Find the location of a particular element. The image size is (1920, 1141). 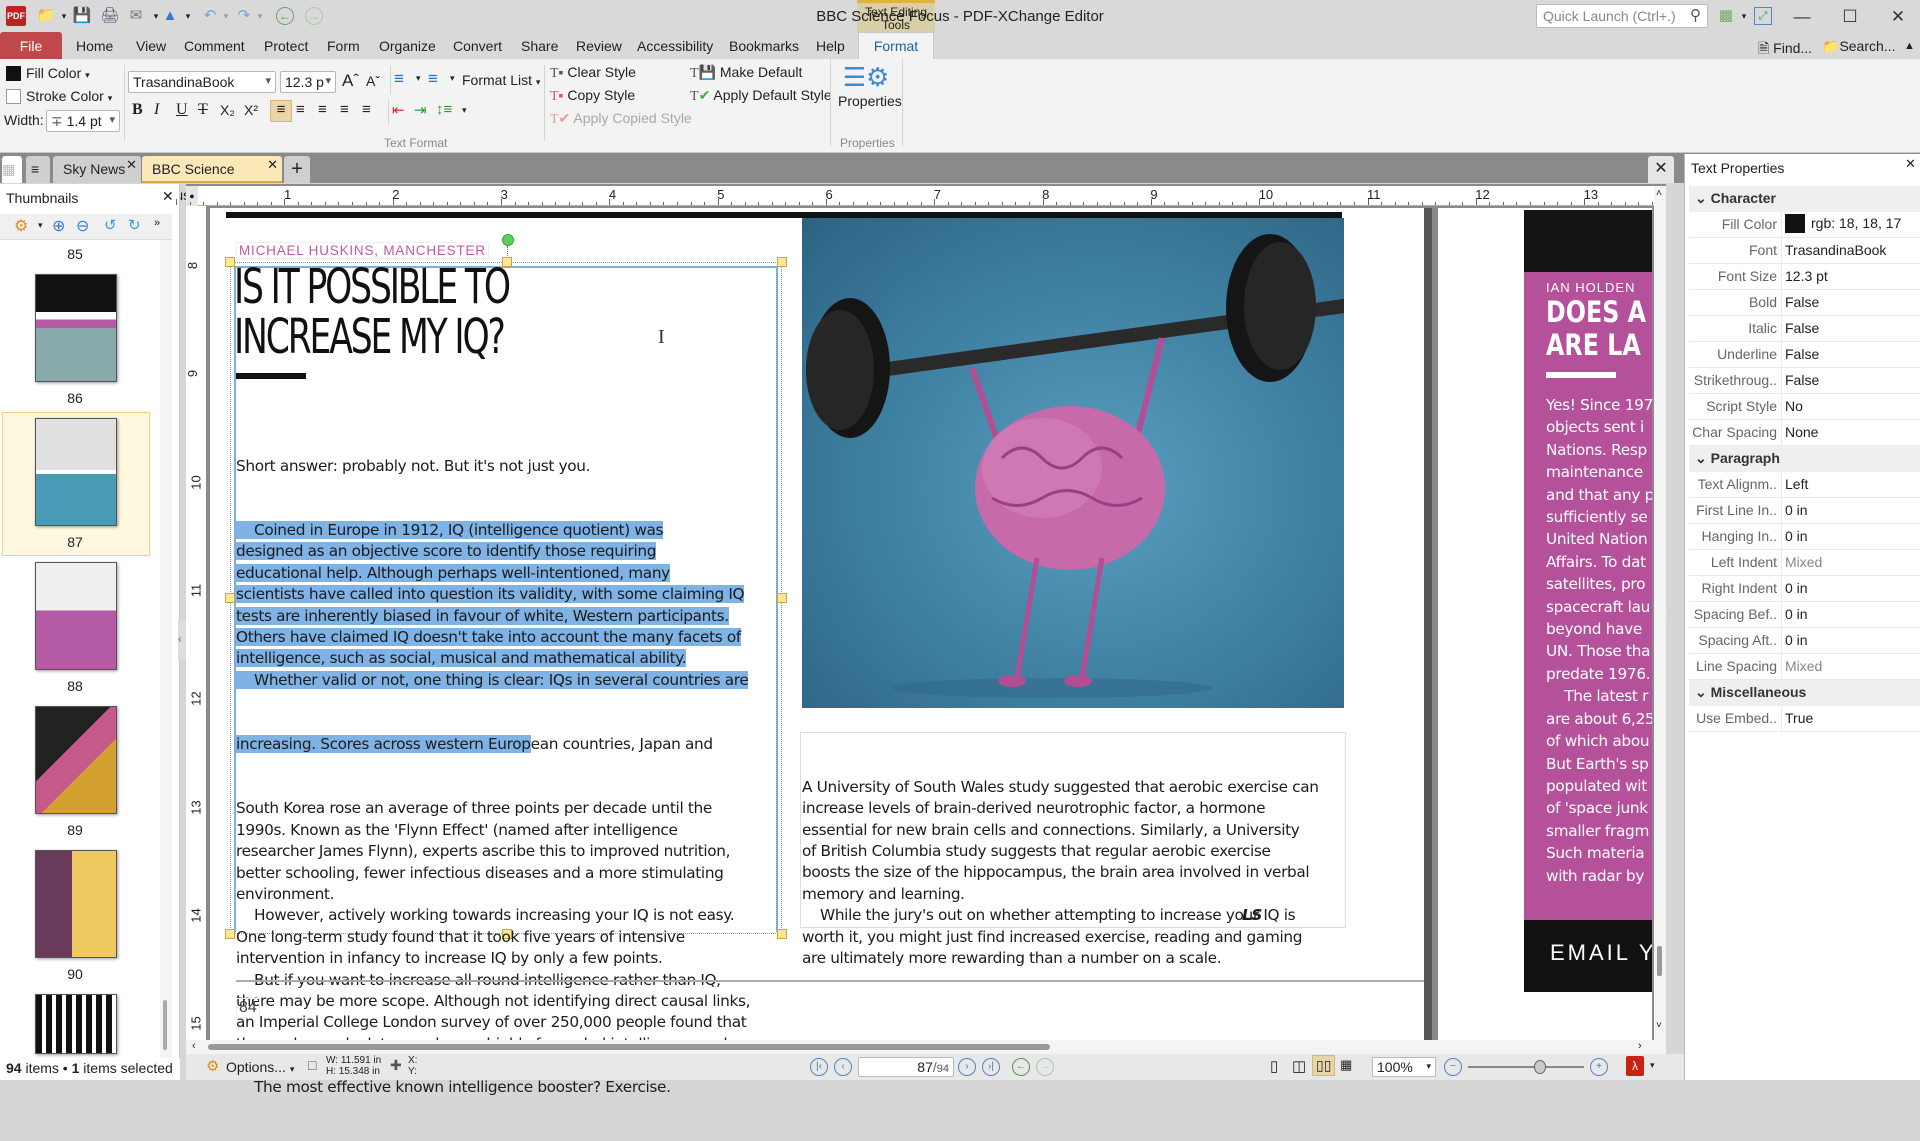

fill-color-button: Fill Color ▾ is located at coordinates (58, 73).